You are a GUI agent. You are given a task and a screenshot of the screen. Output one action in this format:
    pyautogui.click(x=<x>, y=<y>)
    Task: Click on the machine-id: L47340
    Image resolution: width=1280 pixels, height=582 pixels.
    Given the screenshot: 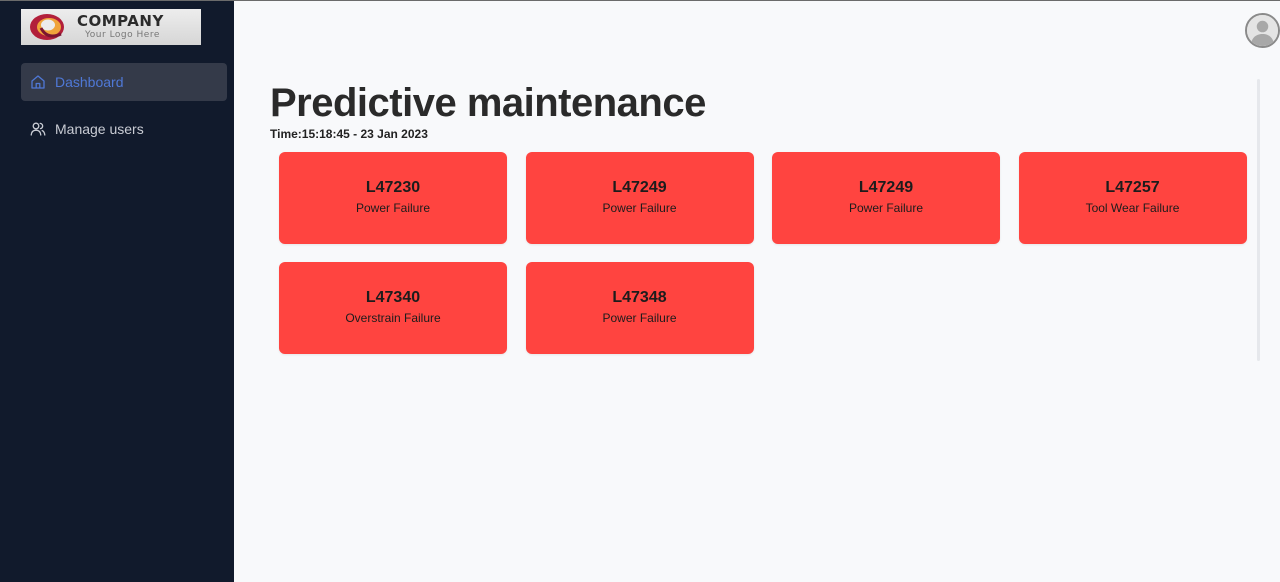 What is the action you would take?
    pyautogui.click(x=393, y=297)
    